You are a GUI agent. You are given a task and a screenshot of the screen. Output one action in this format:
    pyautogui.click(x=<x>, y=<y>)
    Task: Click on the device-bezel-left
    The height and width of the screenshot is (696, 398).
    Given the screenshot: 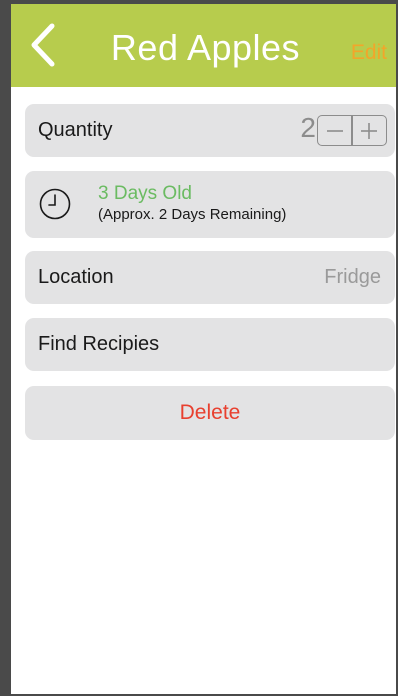 What is the action you would take?
    pyautogui.click(x=6, y=347)
    